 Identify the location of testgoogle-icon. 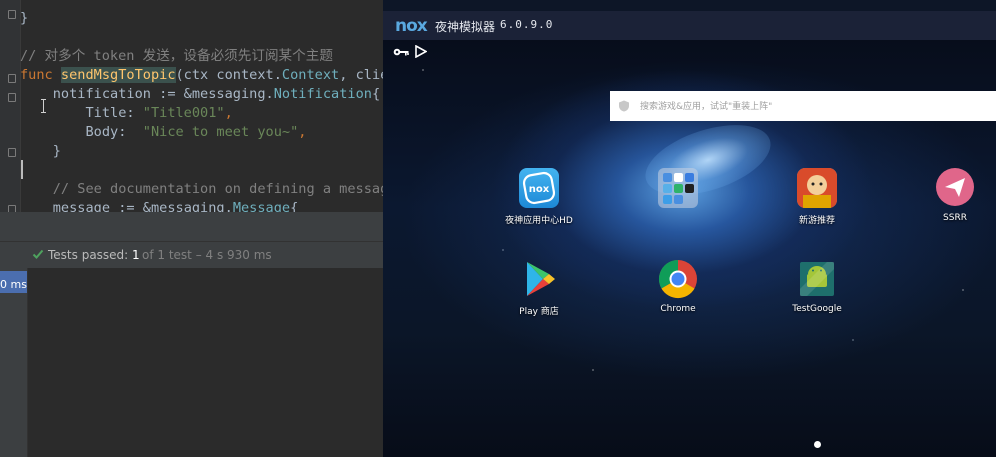
(817, 279).